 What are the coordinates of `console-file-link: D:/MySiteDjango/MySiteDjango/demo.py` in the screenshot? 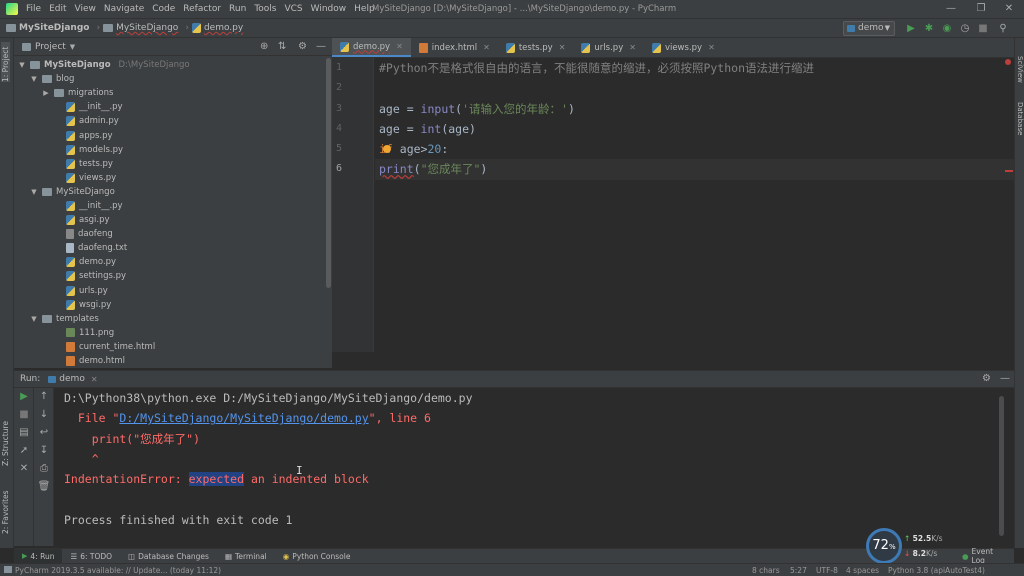 It's located at (243, 418).